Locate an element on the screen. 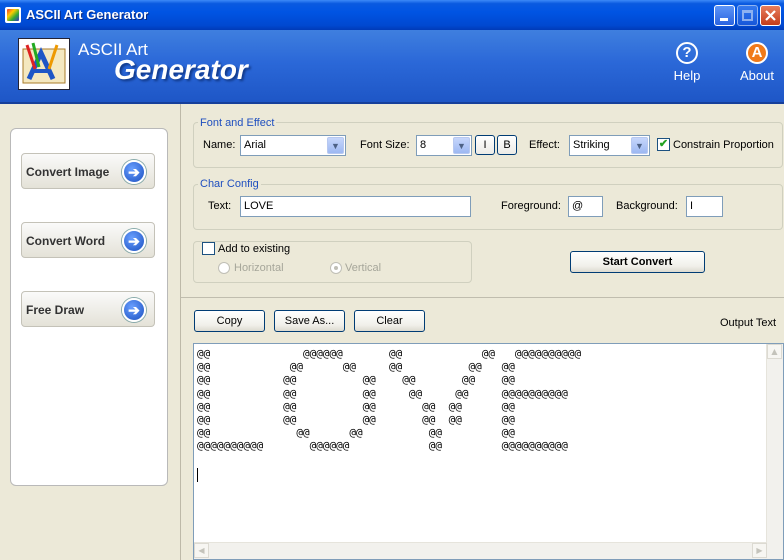 This screenshot has width=784, height=560. close-icon is located at coordinates (770, 15).